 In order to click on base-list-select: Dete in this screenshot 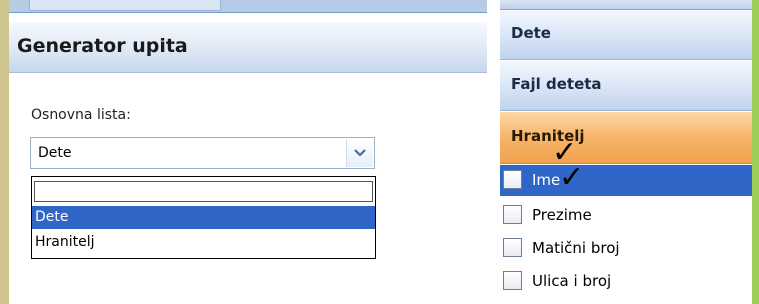, I will do `click(202, 153)`.